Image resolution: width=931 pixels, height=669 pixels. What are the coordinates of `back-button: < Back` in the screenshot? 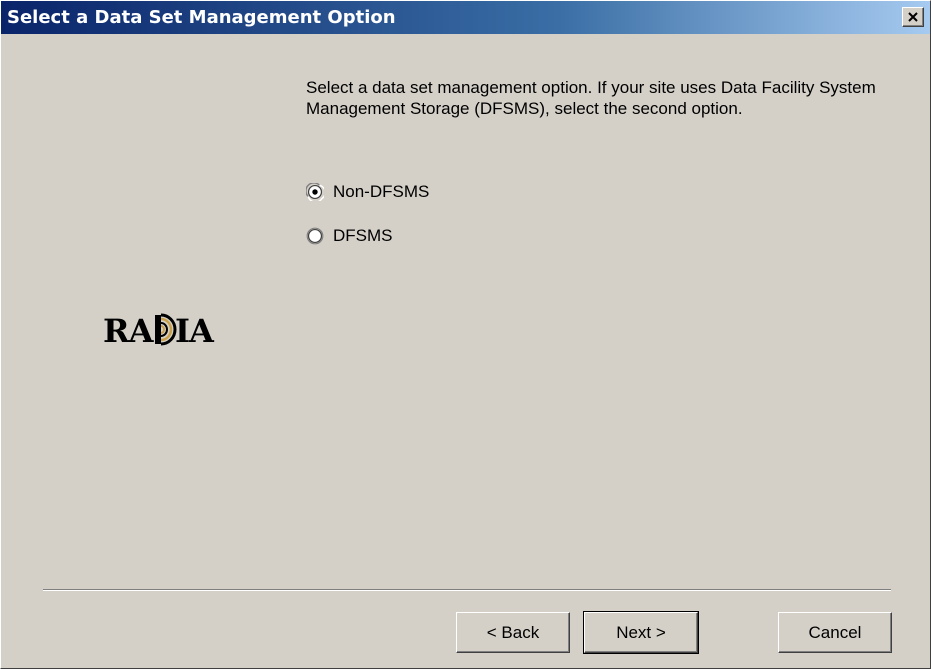 It's located at (513, 632).